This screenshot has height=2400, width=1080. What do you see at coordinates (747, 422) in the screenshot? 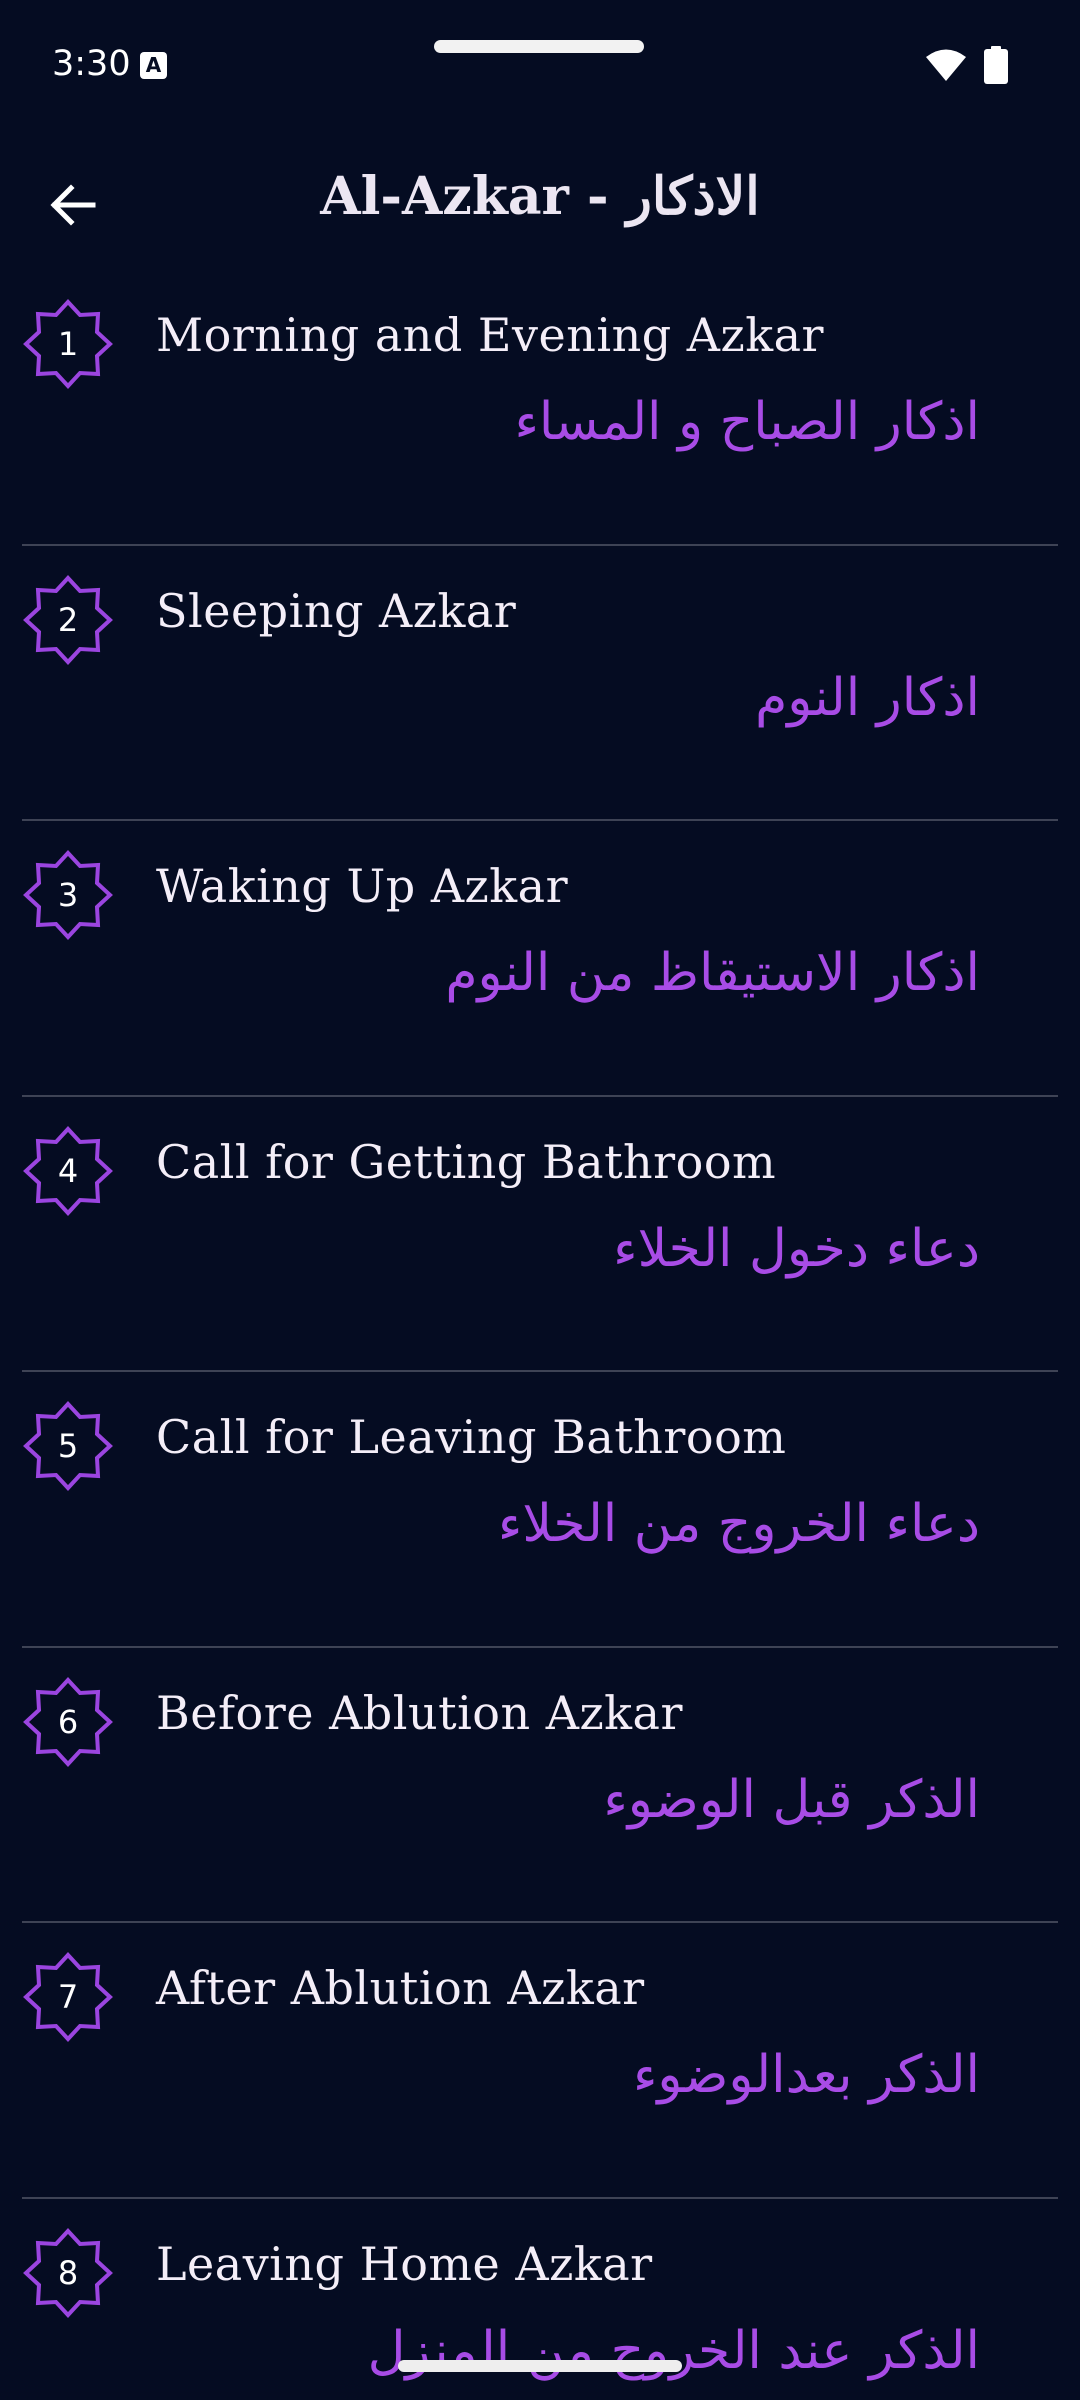
I see `item-title-ar: اذكار الصباح و المساء` at bounding box center [747, 422].